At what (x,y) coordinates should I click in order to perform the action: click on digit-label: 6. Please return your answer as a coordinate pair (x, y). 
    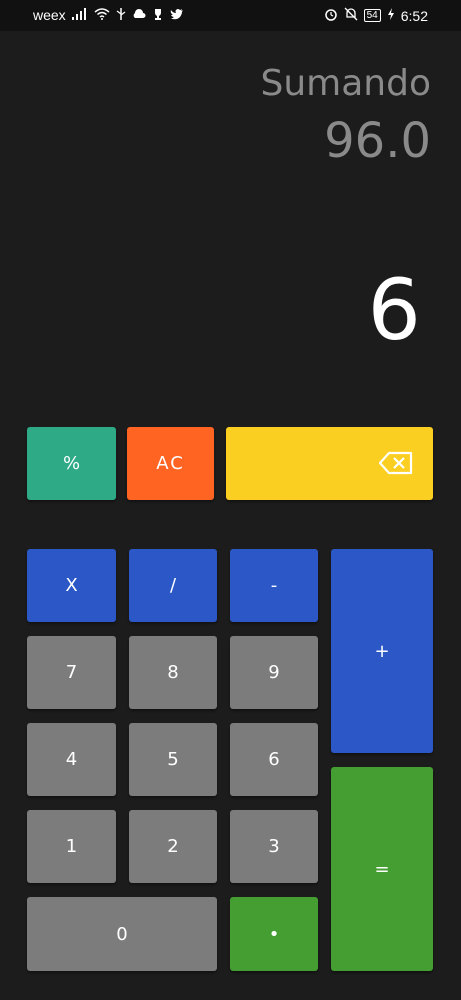
    Looking at the image, I should click on (274, 759).